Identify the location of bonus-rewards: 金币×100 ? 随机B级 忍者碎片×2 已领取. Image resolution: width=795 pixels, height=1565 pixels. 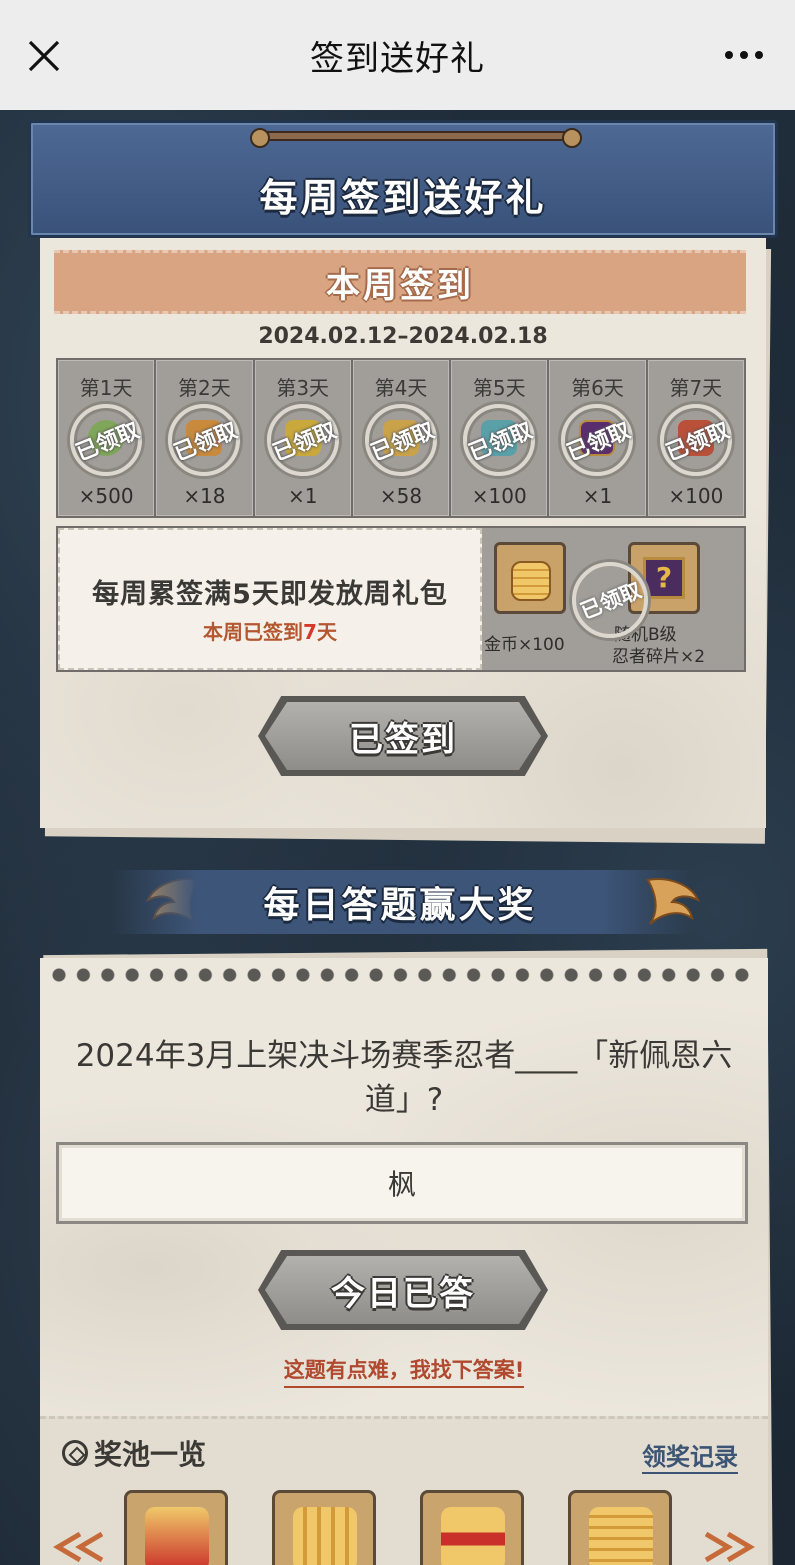
(613, 599).